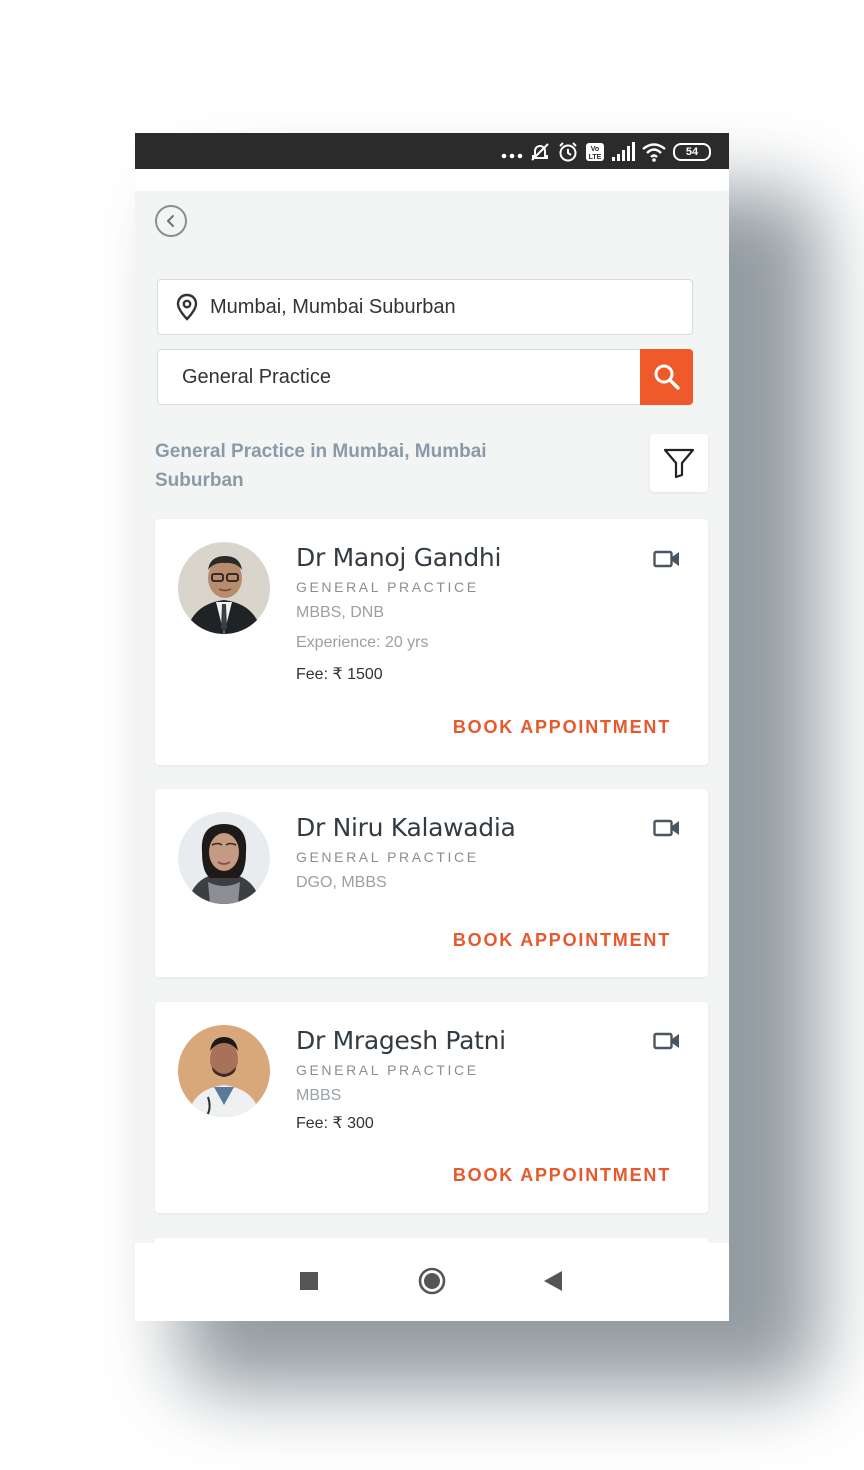 Image resolution: width=864 pixels, height=1470 pixels. What do you see at coordinates (335, 1123) in the screenshot?
I see `doctor-fee: Fee: ₹ 300` at bounding box center [335, 1123].